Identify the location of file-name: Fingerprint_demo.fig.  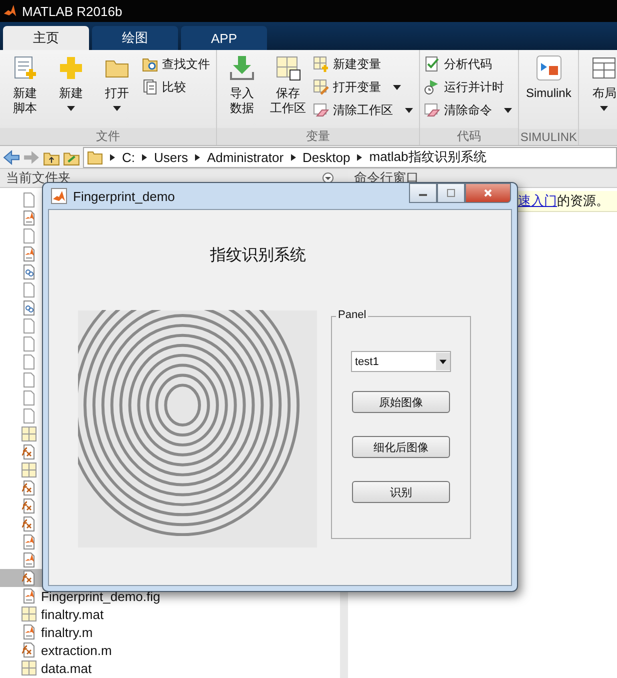
(100, 596).